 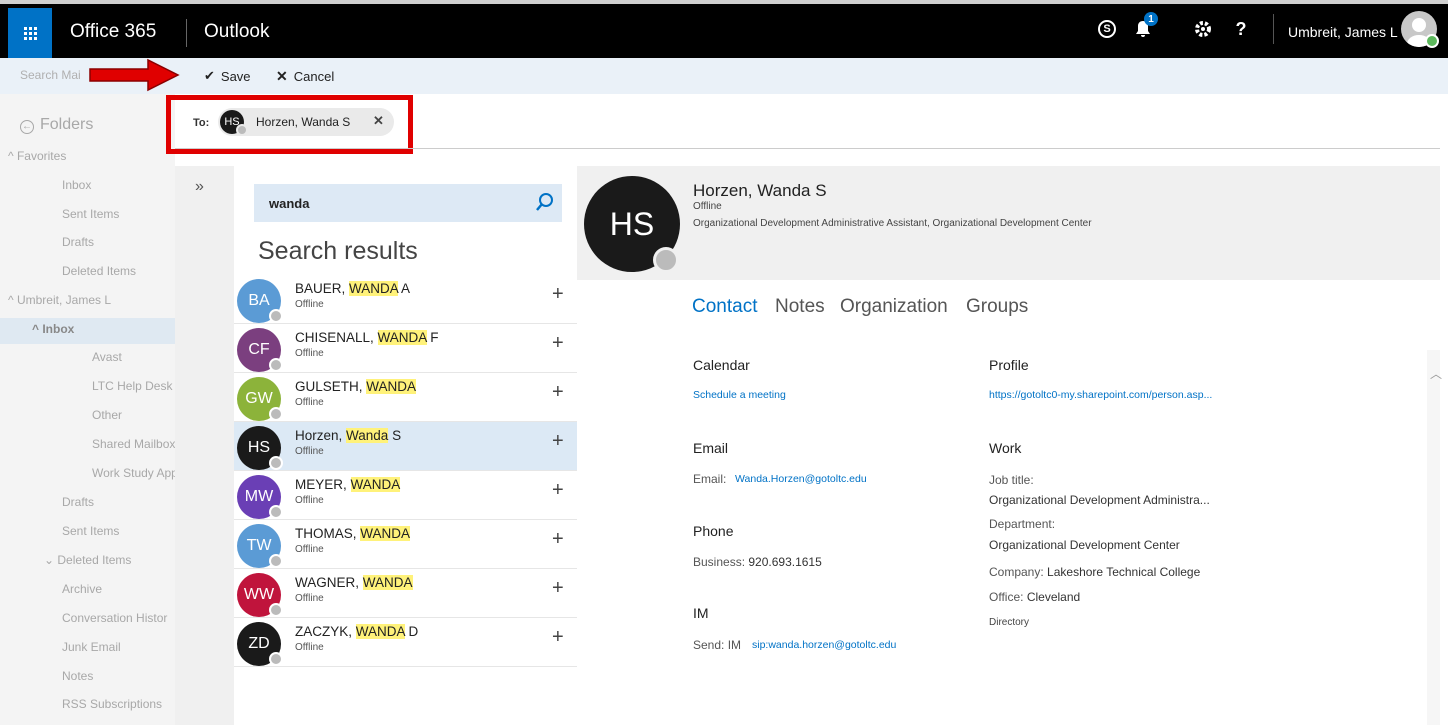 I want to click on folder-item: RSS Subscriptions, so click(x=112, y=704).